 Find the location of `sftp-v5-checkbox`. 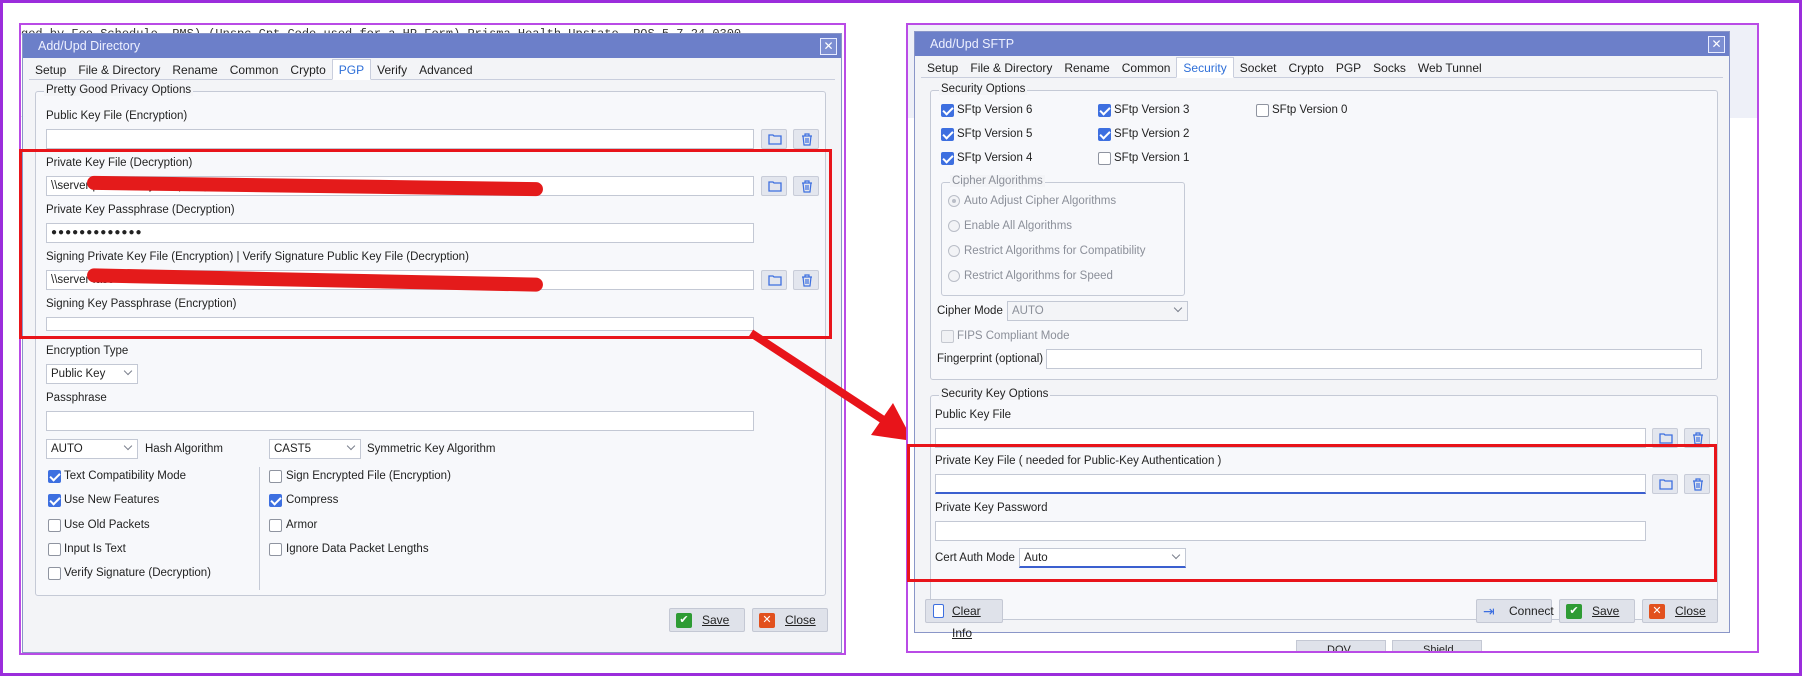

sftp-v5-checkbox is located at coordinates (947, 134).